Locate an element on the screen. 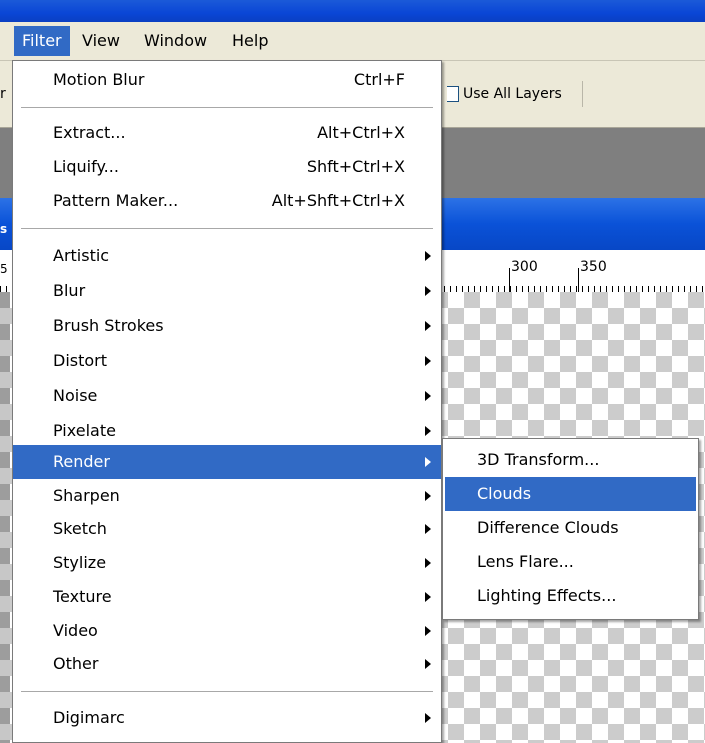  ruler-label-350: 350 is located at coordinates (593, 267).